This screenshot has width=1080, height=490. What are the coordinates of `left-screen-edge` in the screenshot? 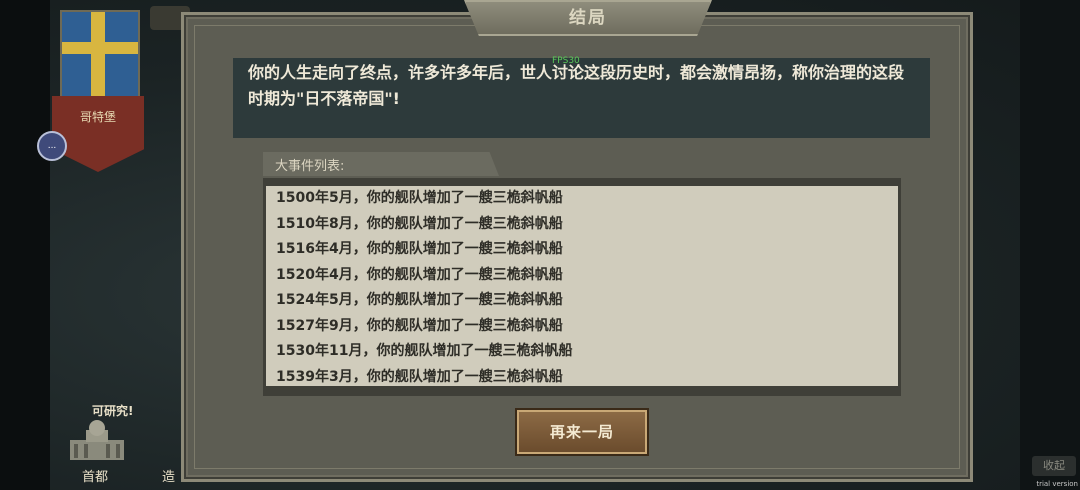 It's located at (25, 245).